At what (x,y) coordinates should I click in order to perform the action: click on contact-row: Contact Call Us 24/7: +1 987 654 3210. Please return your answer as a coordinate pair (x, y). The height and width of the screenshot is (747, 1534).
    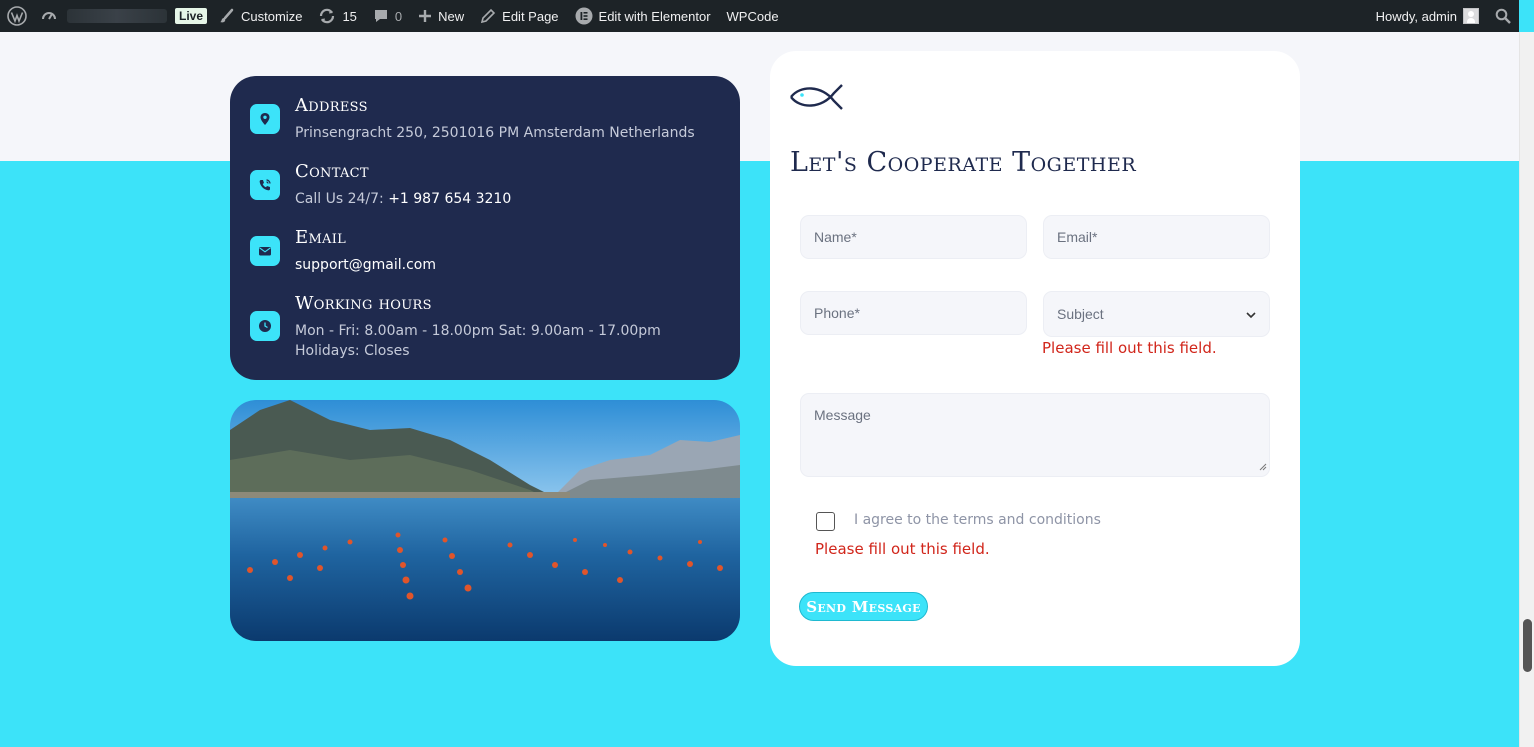
    Looking at the image, I should click on (485, 185).